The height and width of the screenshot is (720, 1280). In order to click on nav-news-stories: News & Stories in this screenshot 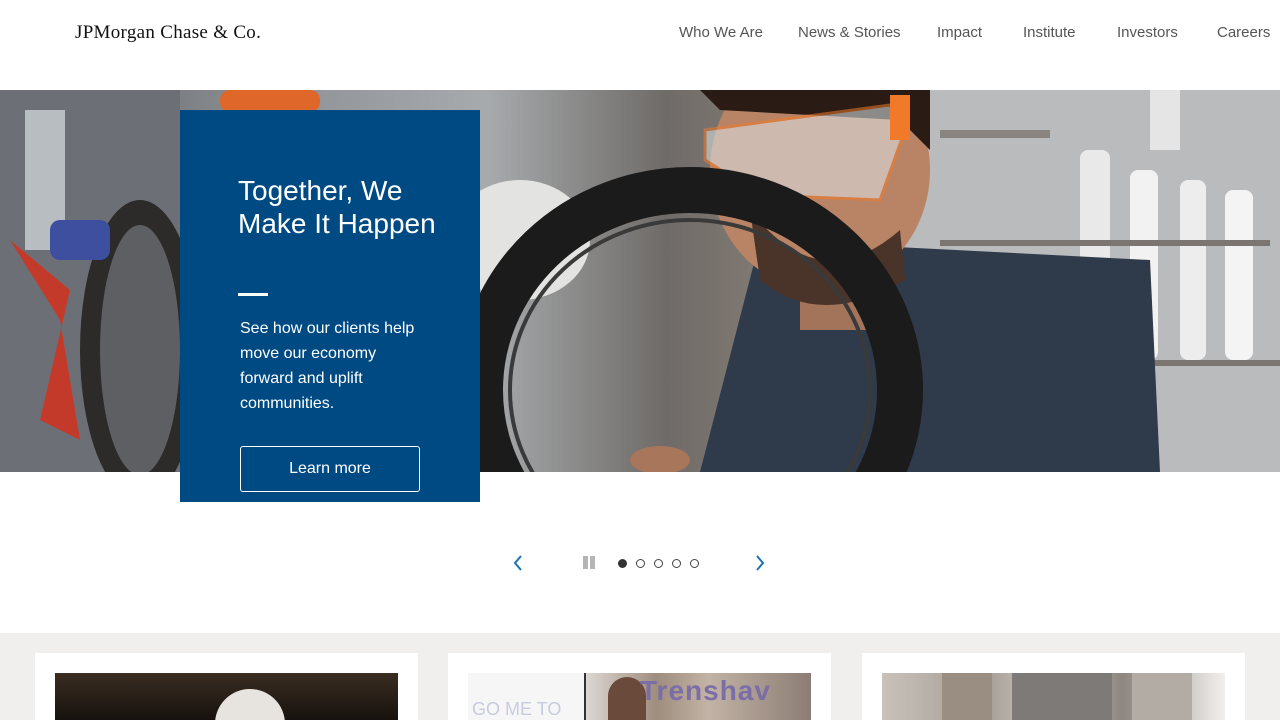, I will do `click(849, 32)`.